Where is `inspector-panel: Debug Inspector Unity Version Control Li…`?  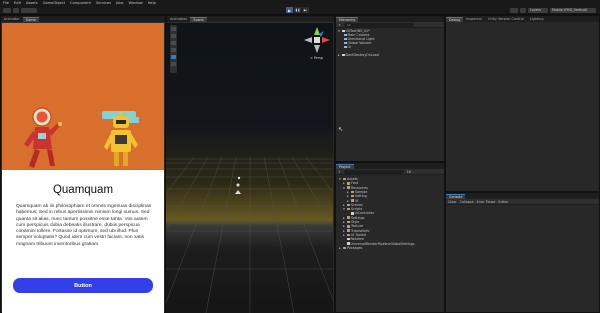 inspector-panel: Debug Inspector Unity Version Control Li… is located at coordinates (522, 103).